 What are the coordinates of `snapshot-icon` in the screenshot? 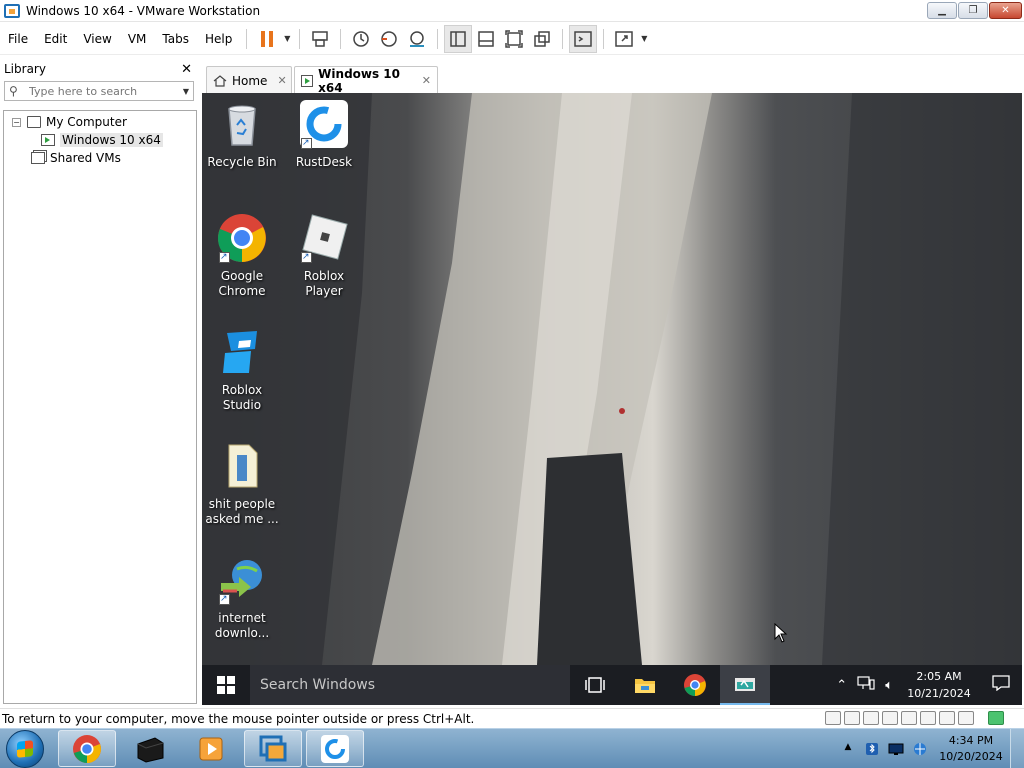 It's located at (361, 38).